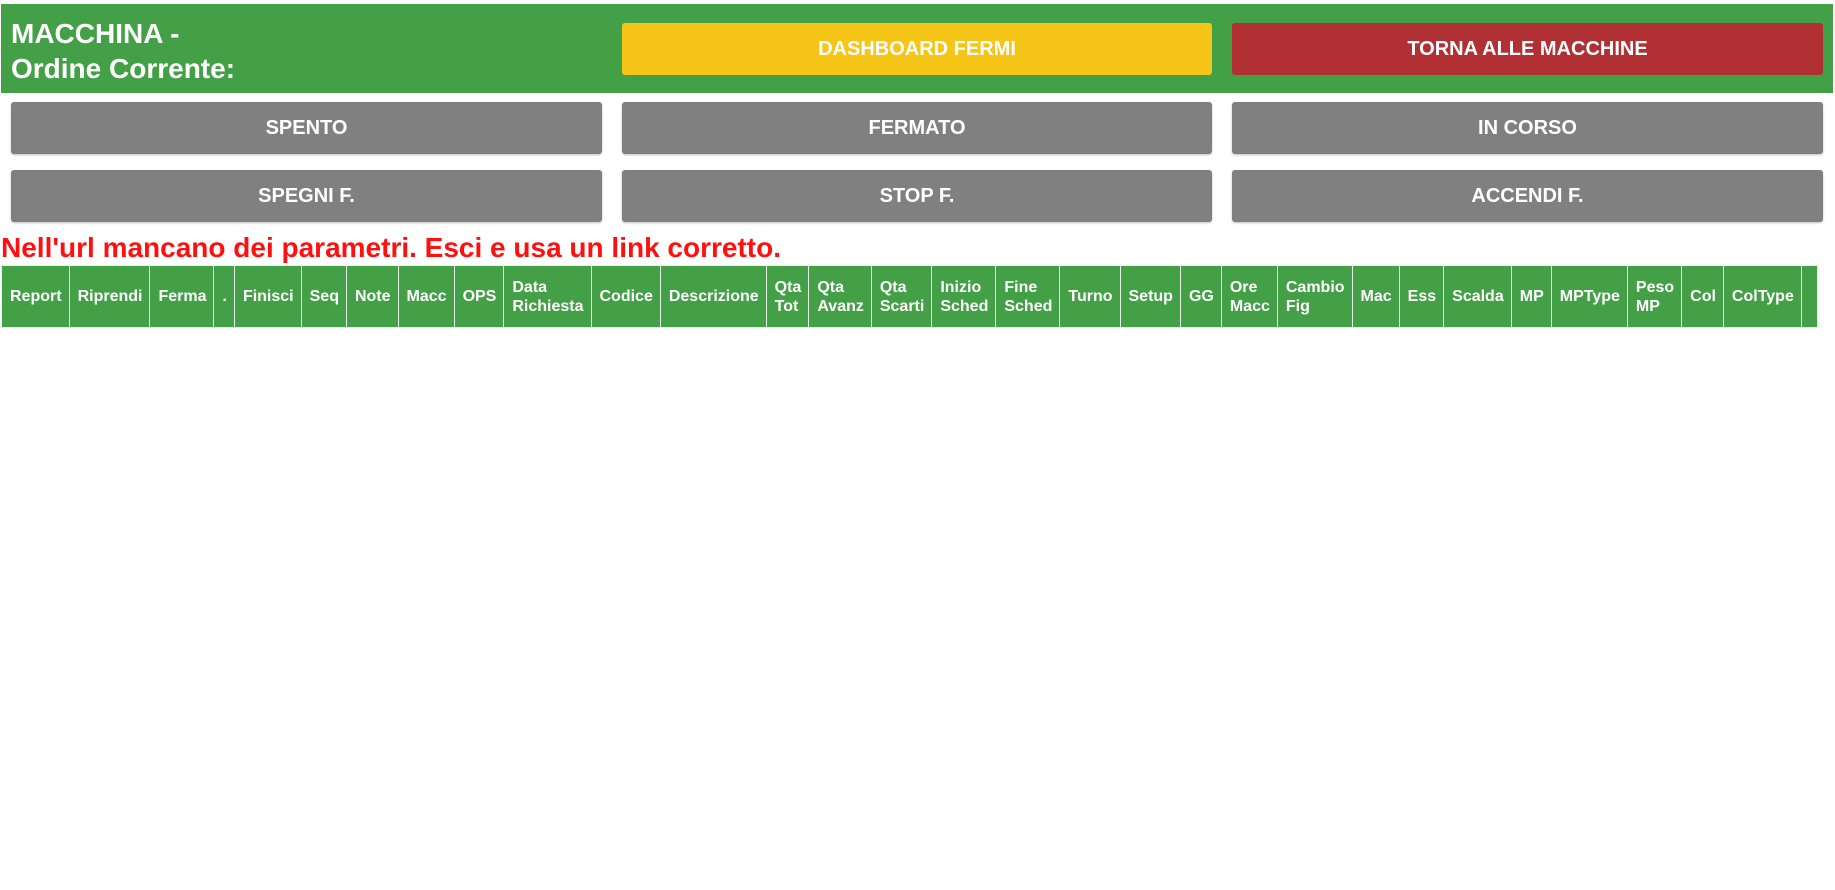  Describe the element at coordinates (1809, 296) in the screenshot. I see `column-header-empty` at that location.